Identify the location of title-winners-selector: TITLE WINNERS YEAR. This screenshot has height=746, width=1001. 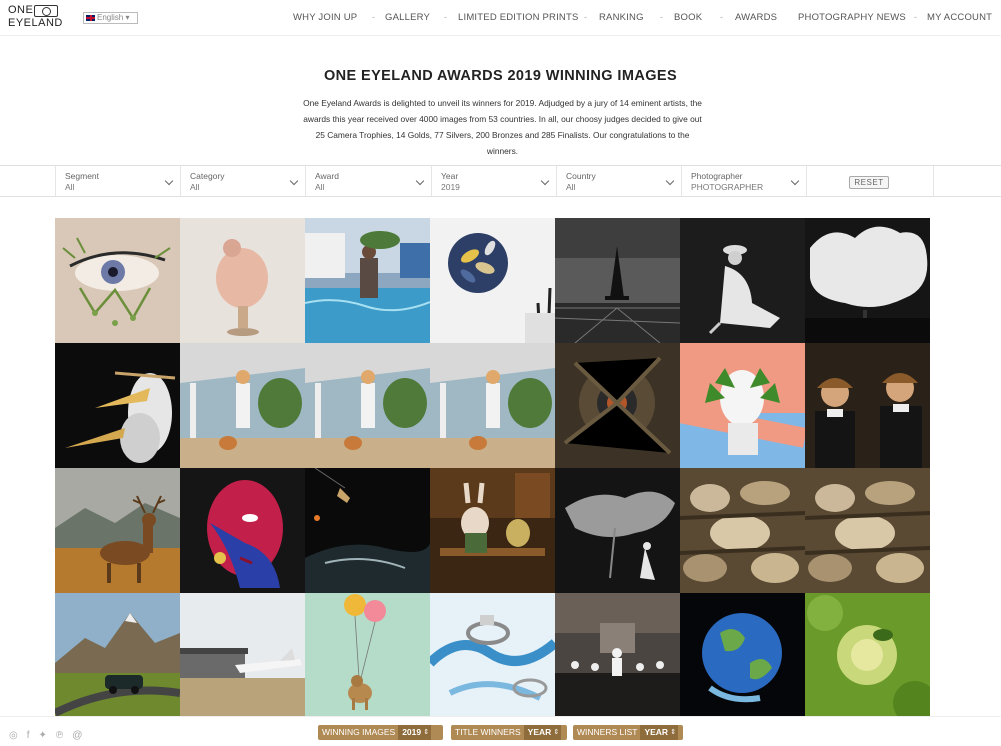
(509, 732).